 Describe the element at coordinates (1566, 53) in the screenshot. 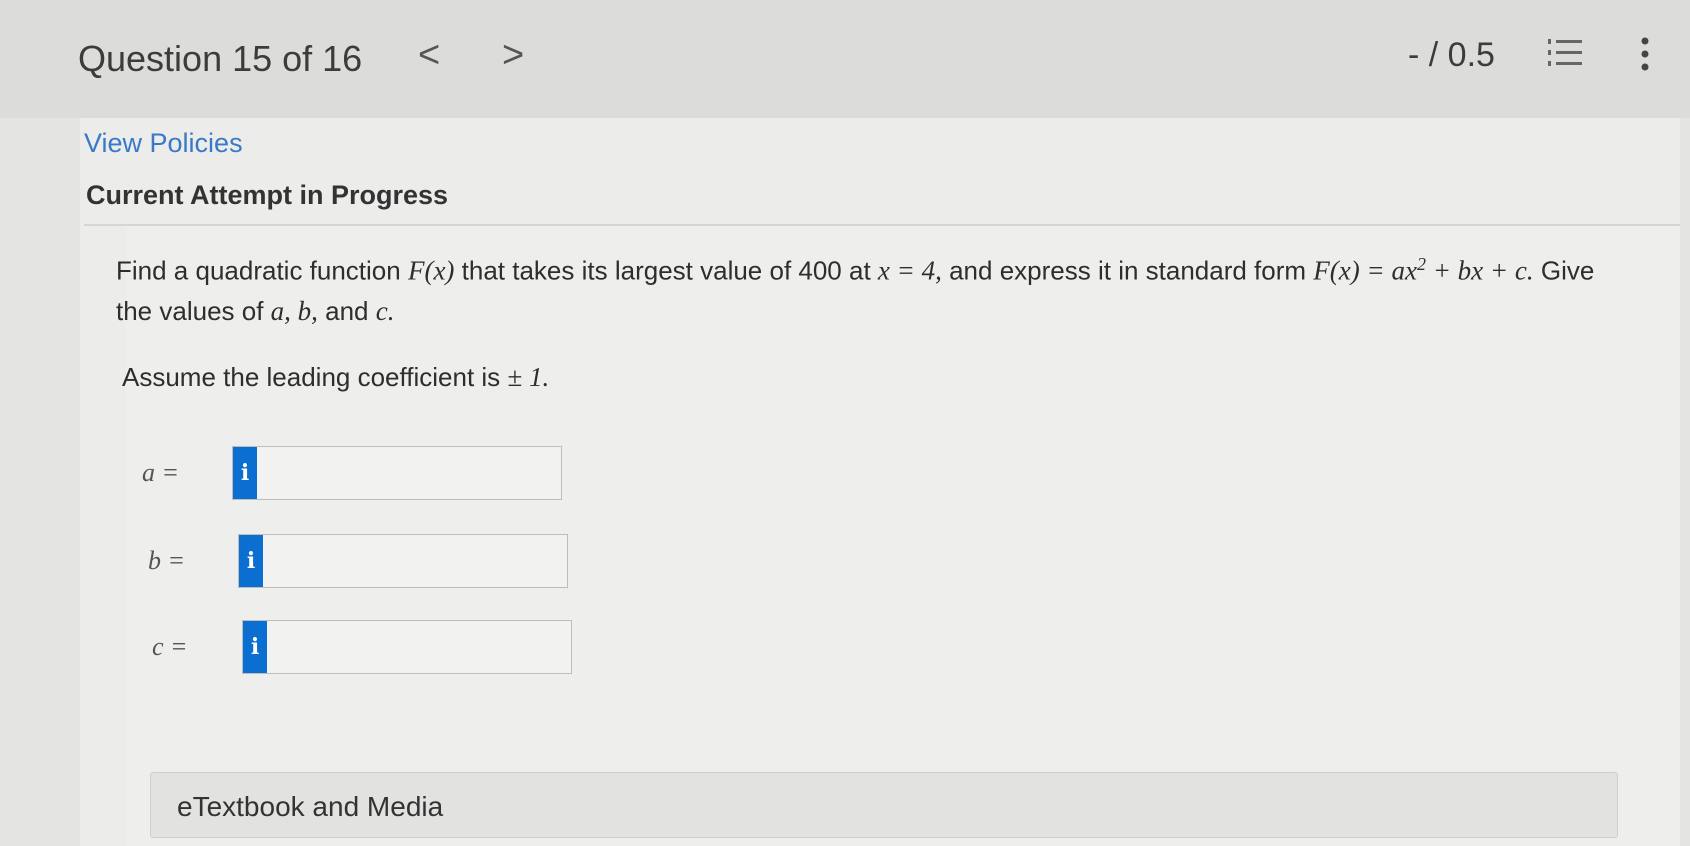

I see `question-list-icon` at that location.